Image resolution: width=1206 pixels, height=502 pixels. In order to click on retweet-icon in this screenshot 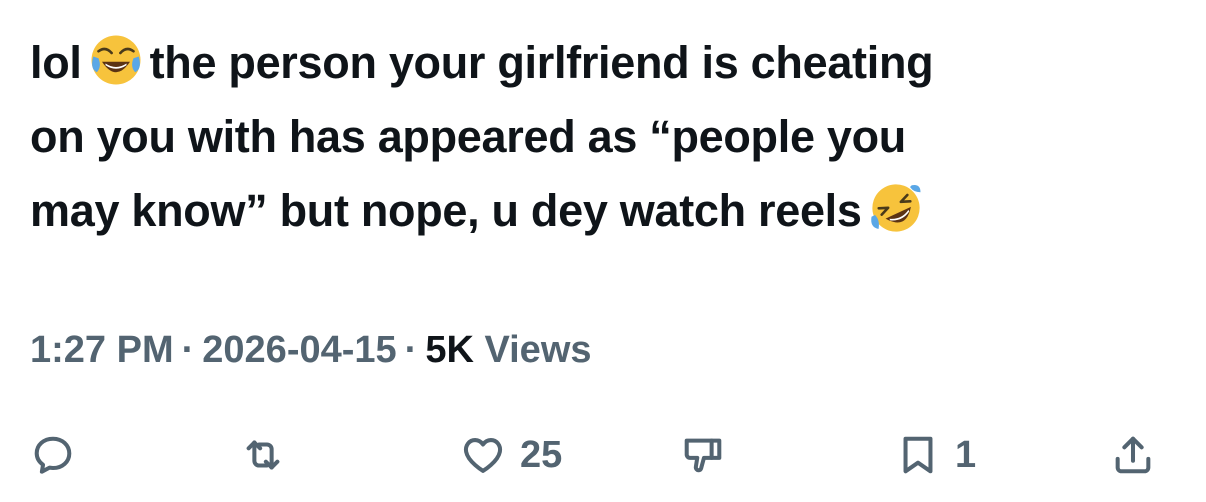, I will do `click(263, 455)`.